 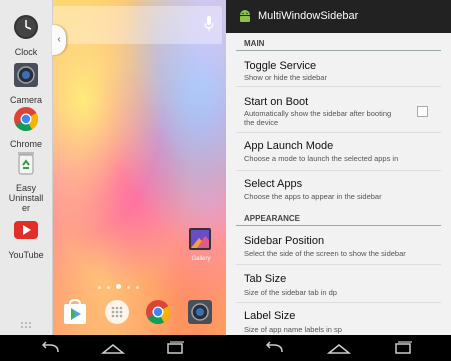 I want to click on sidebar-app-label: Clock, so click(x=26, y=52).